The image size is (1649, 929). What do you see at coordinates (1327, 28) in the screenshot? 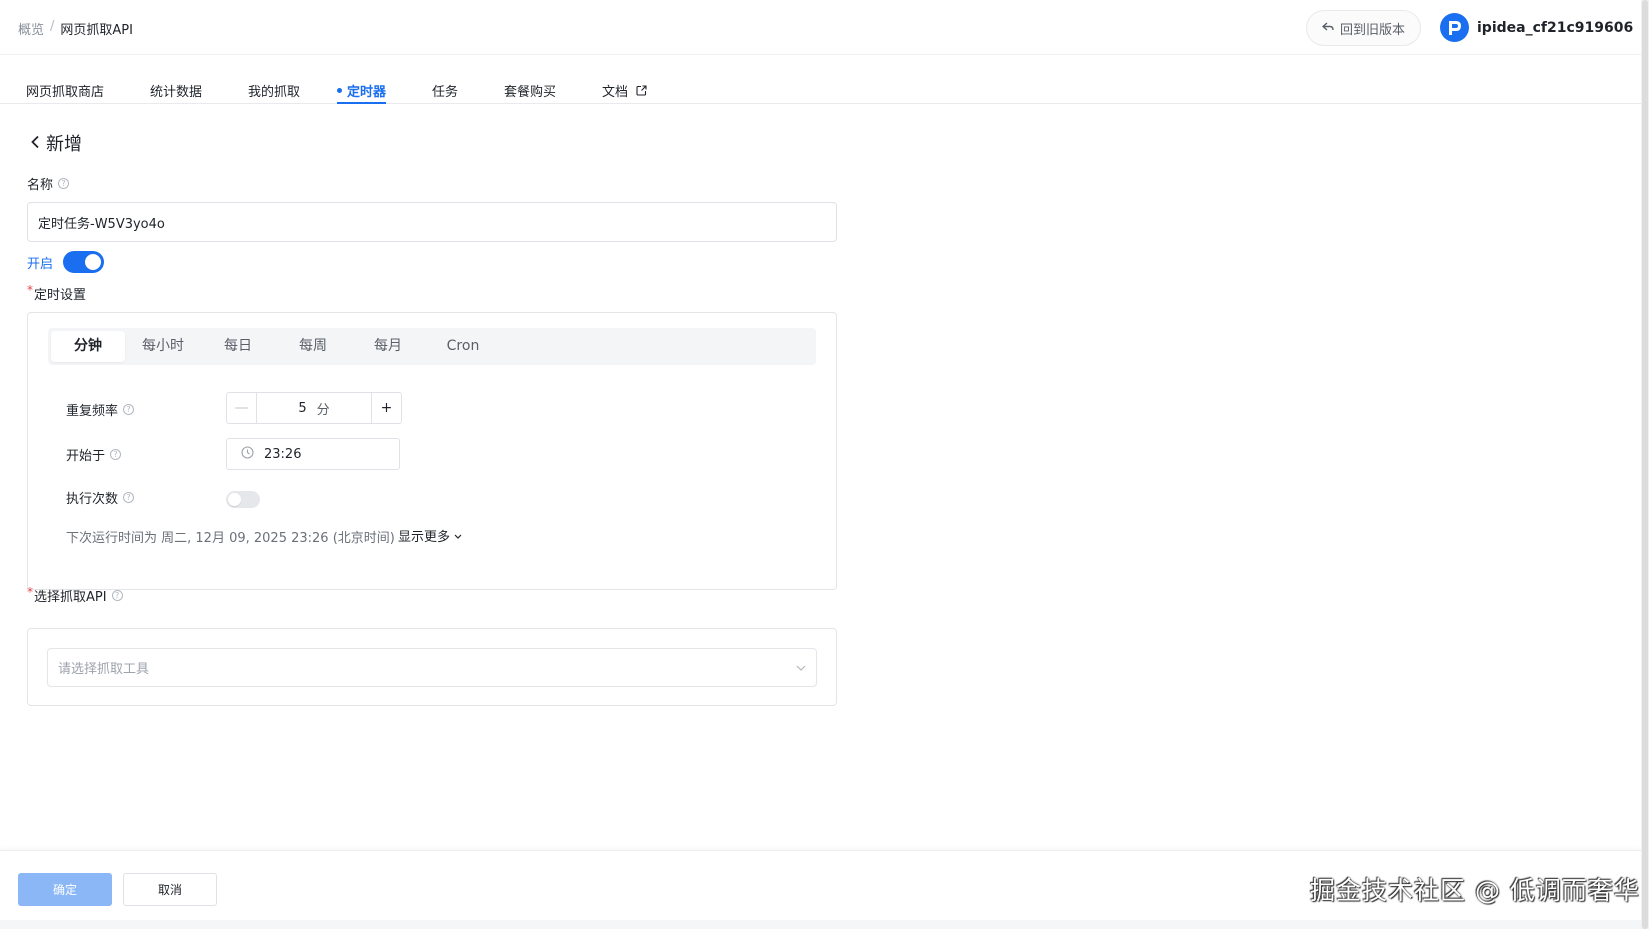
I see `return-arrow-icon` at bounding box center [1327, 28].